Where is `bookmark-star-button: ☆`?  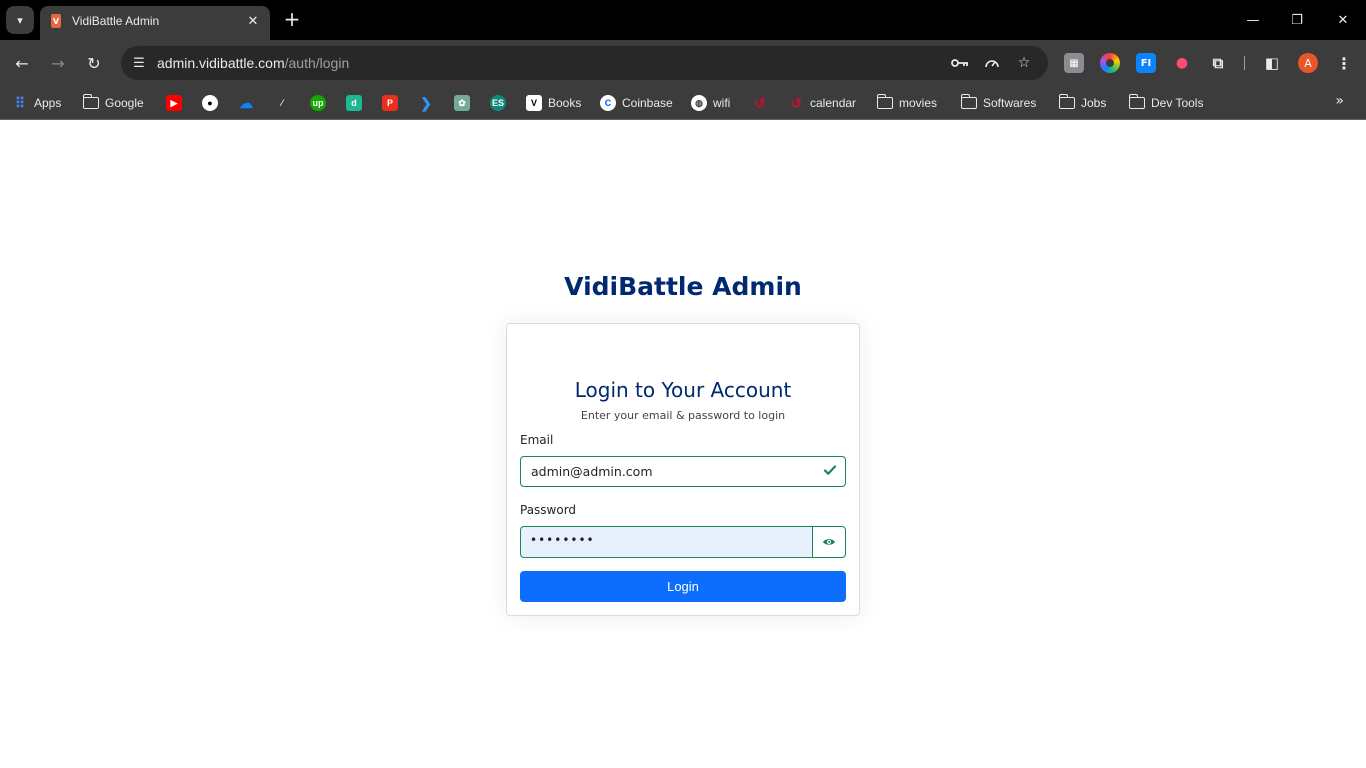
bookmark-star-button: ☆ is located at coordinates (1024, 63).